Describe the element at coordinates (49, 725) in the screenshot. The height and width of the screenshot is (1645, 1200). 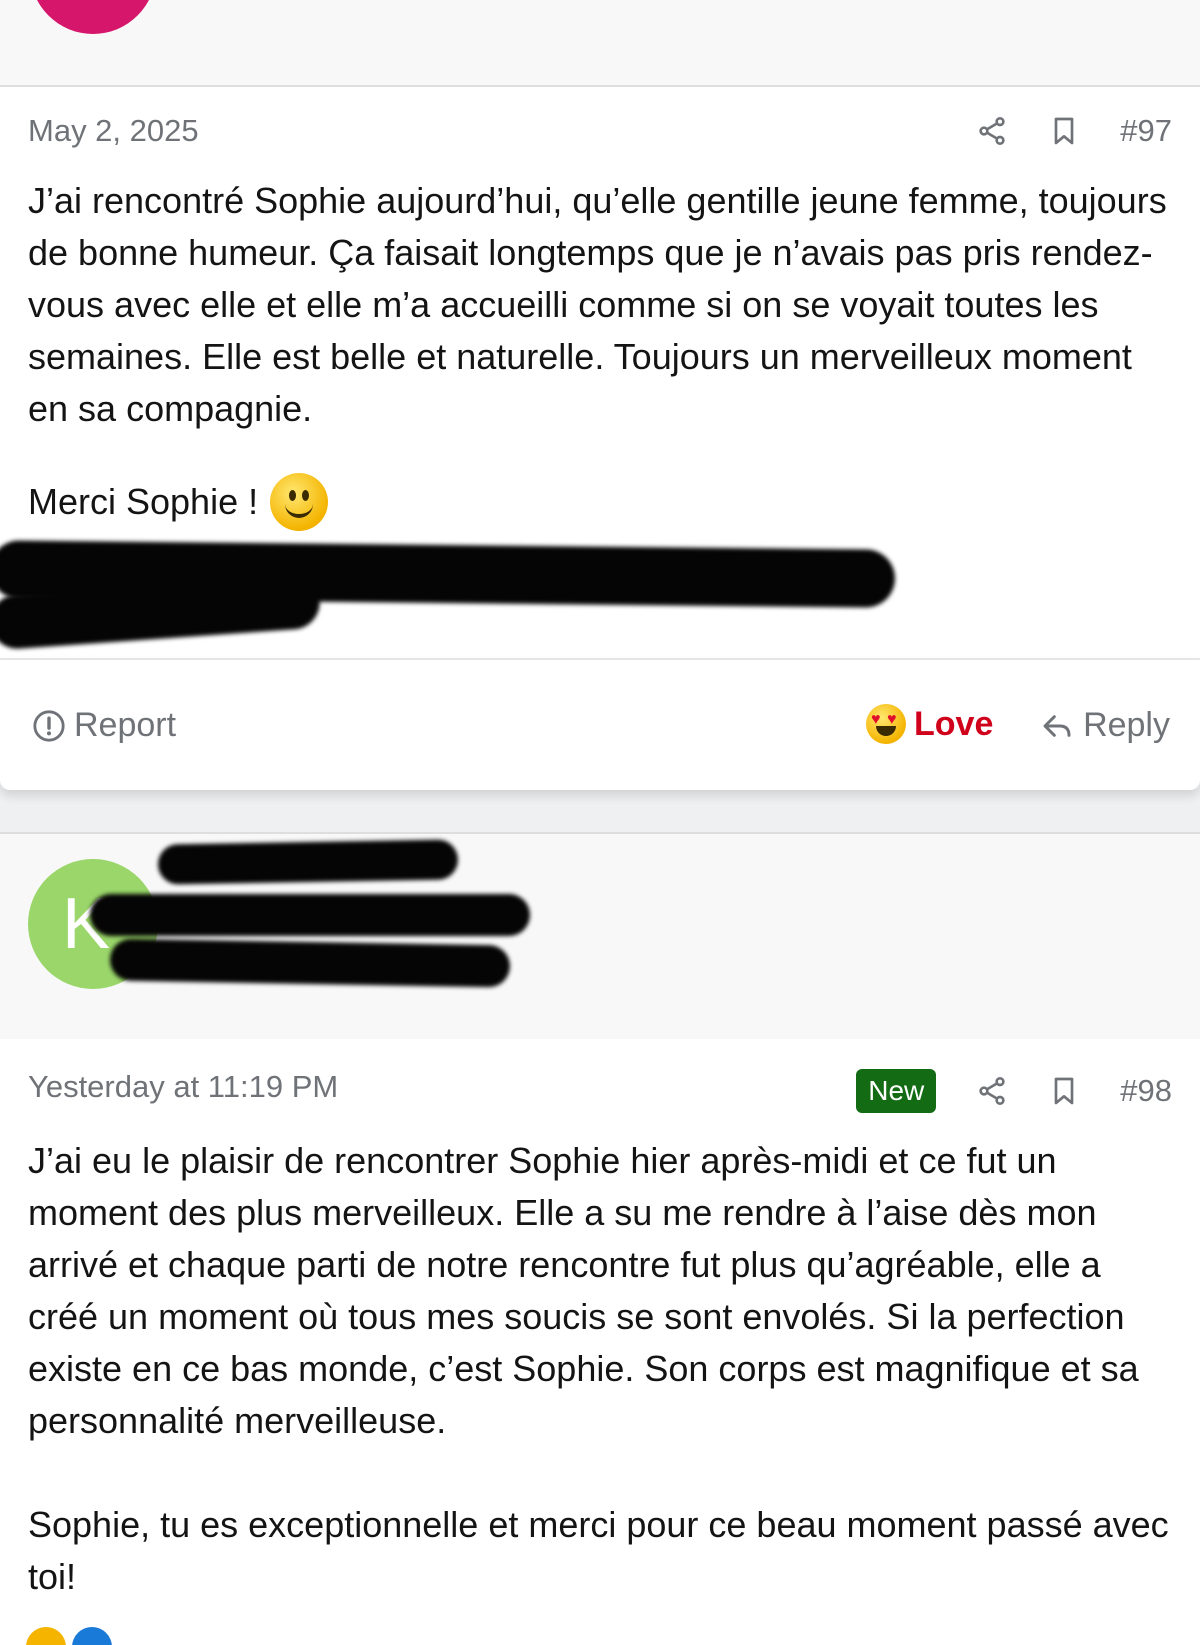
I see `alert-circle-icon` at that location.